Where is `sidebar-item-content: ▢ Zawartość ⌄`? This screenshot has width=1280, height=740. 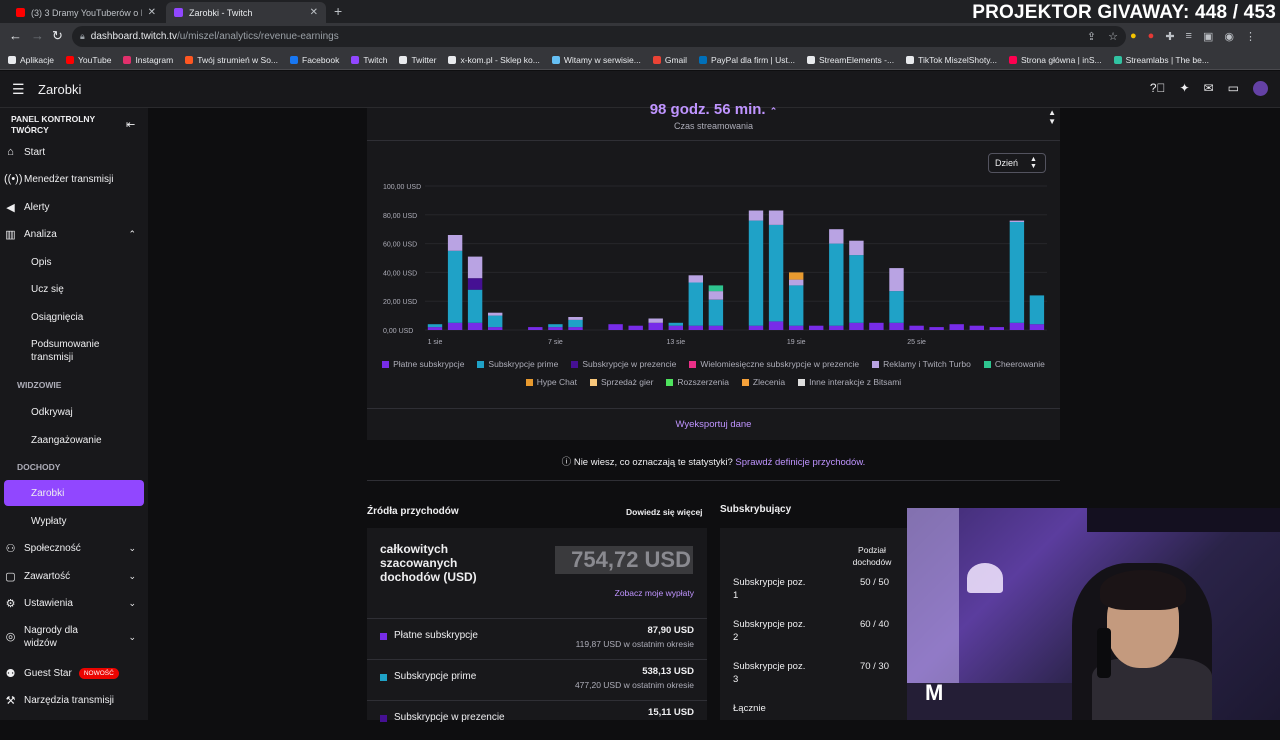
sidebar-item-content: ▢ Zawartość ⌄ is located at coordinates (74, 576).